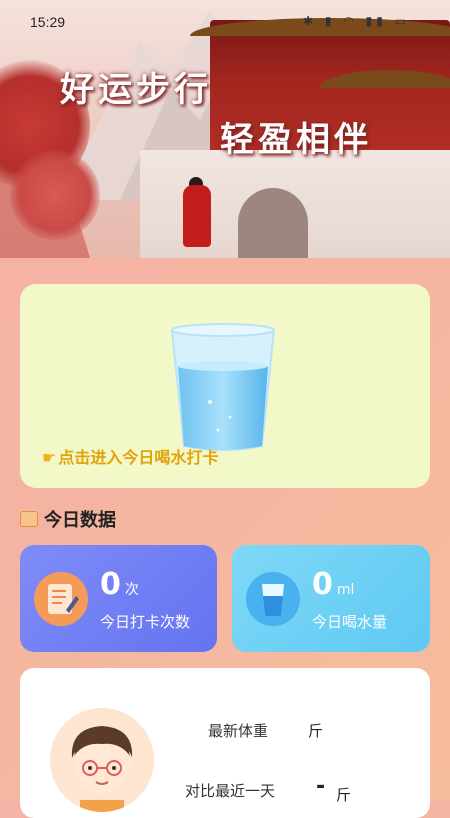 This screenshot has height=818, width=450. I want to click on slogan-line1: 好运步行, so click(136, 90).